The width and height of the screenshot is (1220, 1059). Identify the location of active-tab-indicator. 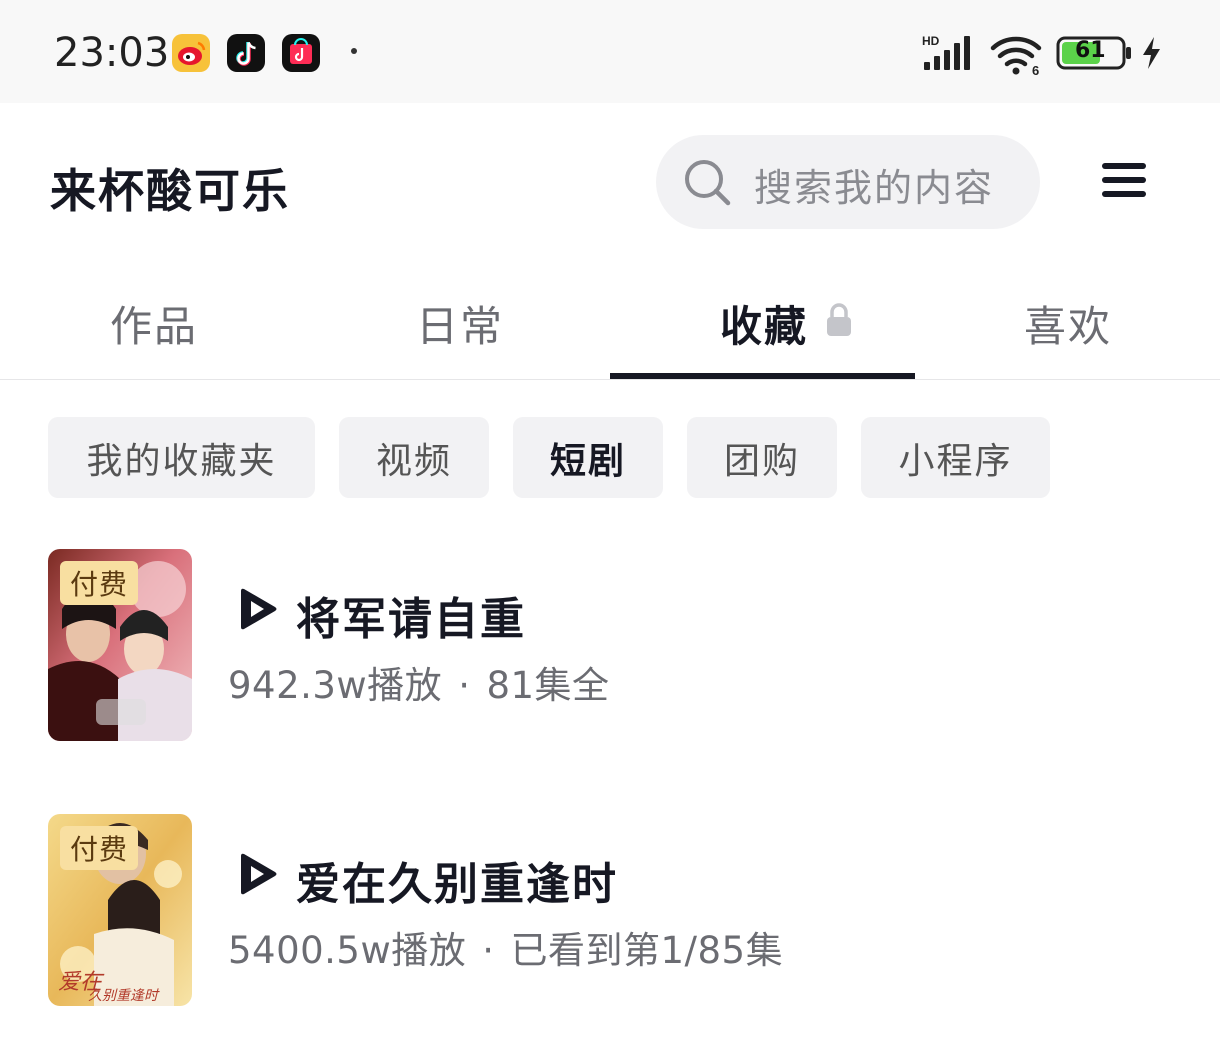
(762, 376).